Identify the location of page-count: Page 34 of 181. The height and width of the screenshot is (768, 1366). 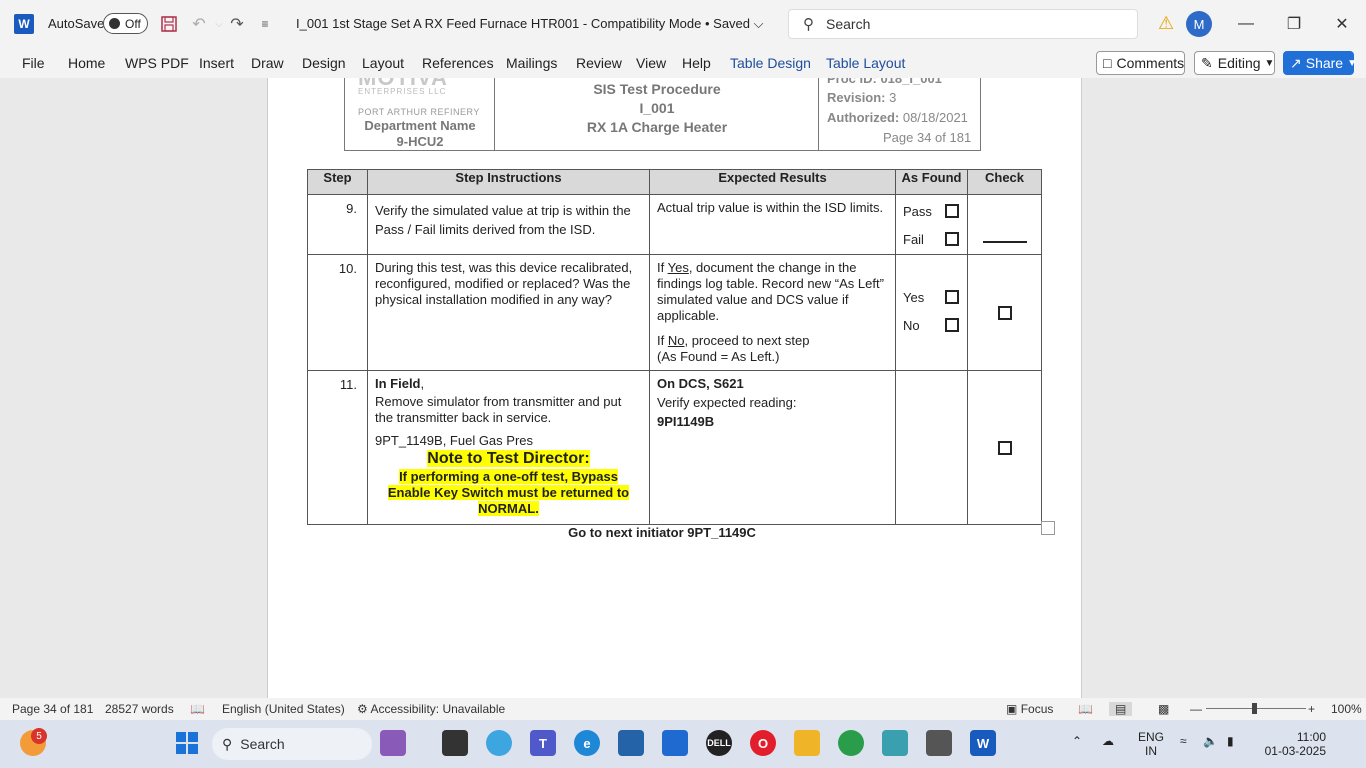
(52, 709).